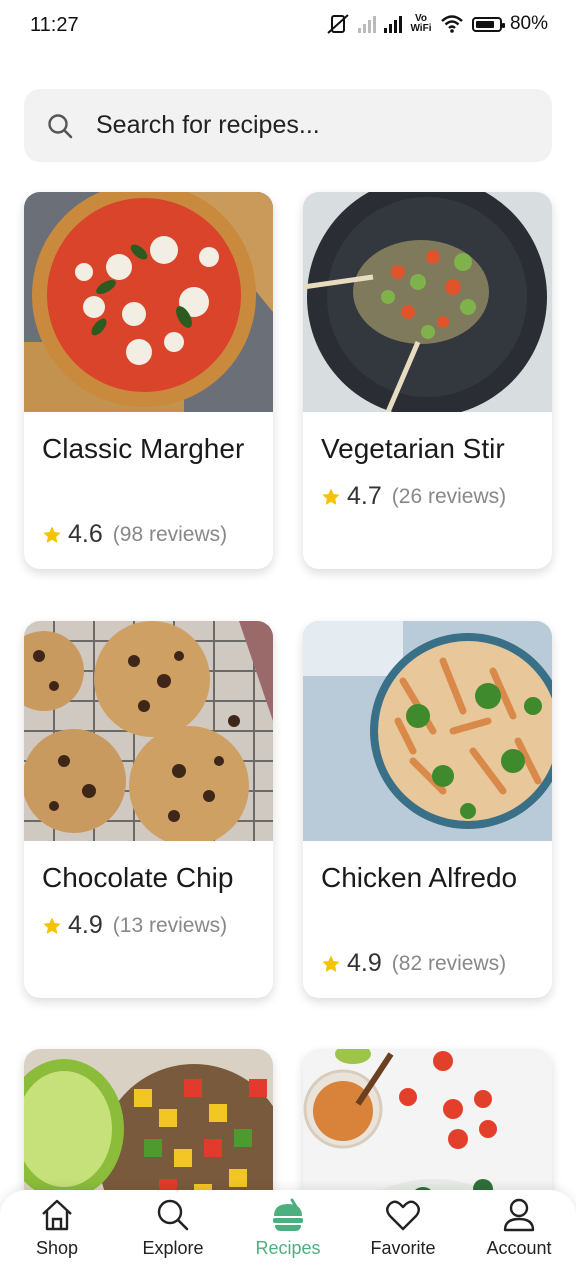 The image size is (576, 1280). I want to click on recipe-card: Chocolate Chip 4.9 (13 reviews), so click(148, 809).